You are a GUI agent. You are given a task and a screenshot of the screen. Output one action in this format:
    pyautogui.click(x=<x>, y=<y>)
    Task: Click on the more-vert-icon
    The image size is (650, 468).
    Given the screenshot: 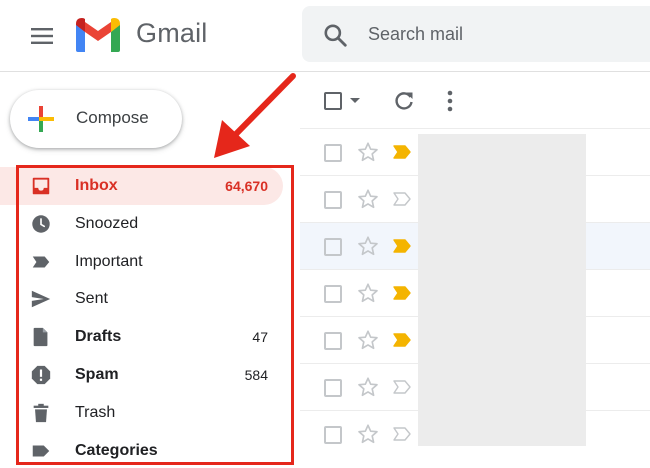 What is the action you would take?
    pyautogui.click(x=450, y=101)
    